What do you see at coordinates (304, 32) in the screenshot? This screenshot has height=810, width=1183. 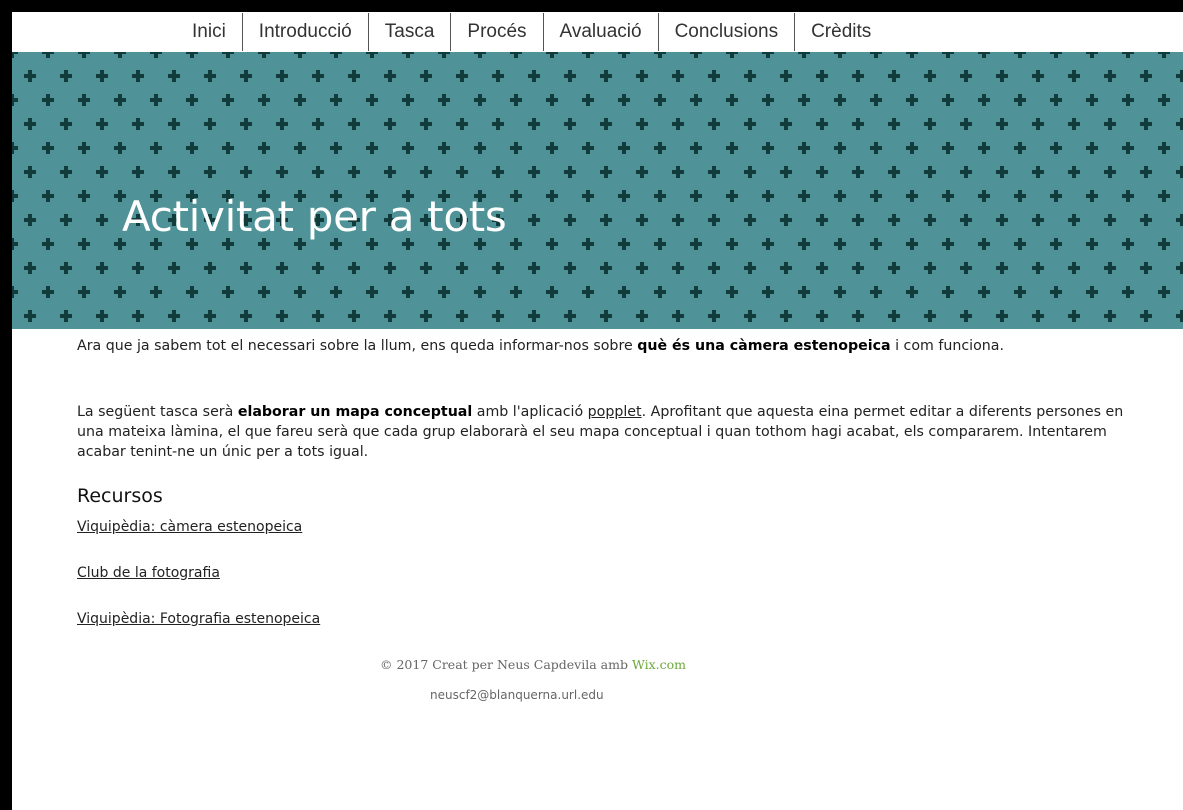 I see `nav-item-introduccio: Introducció` at bounding box center [304, 32].